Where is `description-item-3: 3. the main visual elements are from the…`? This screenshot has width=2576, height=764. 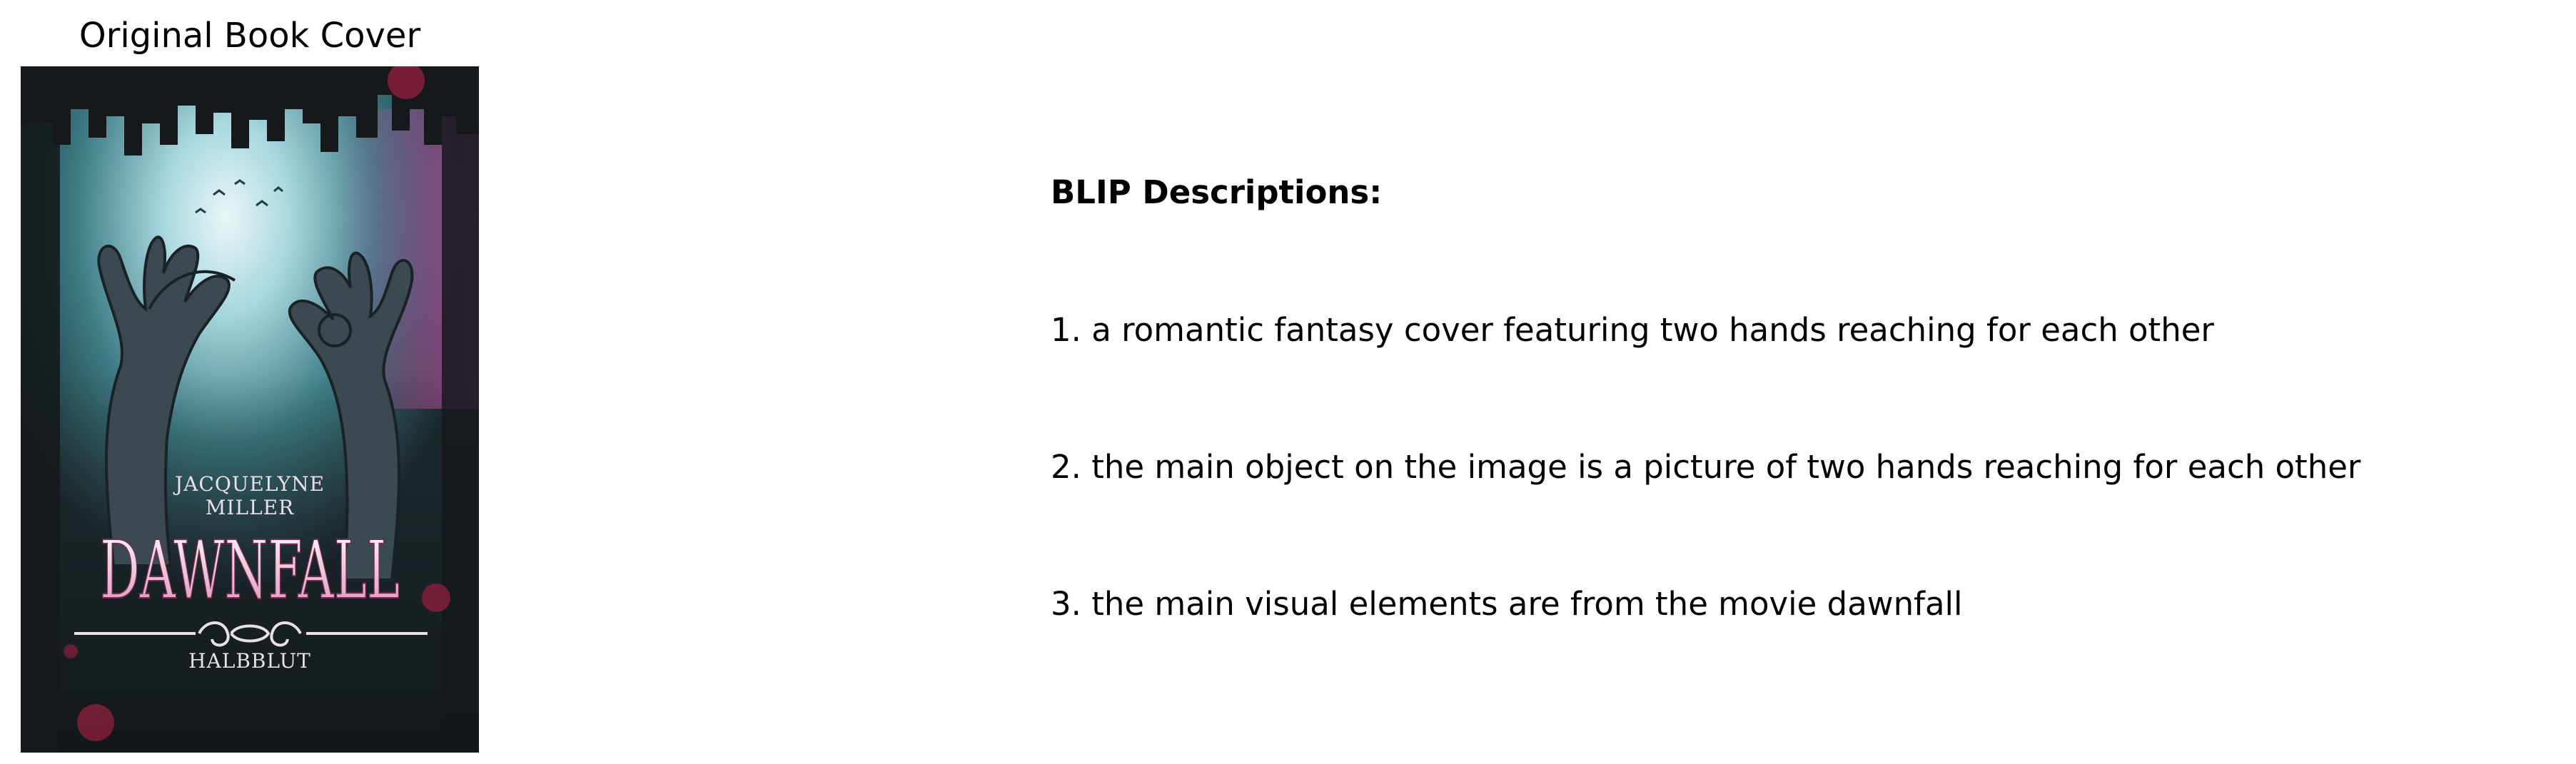
description-item-3: 3. the main visual elements are from the… is located at coordinates (1507, 604).